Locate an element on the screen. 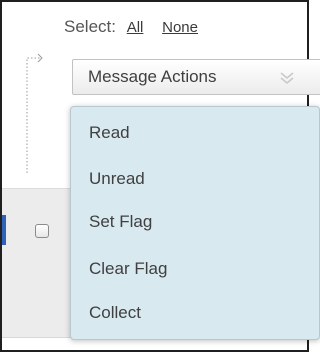  select-toolbar: Select: All None is located at coordinates (131, 27).